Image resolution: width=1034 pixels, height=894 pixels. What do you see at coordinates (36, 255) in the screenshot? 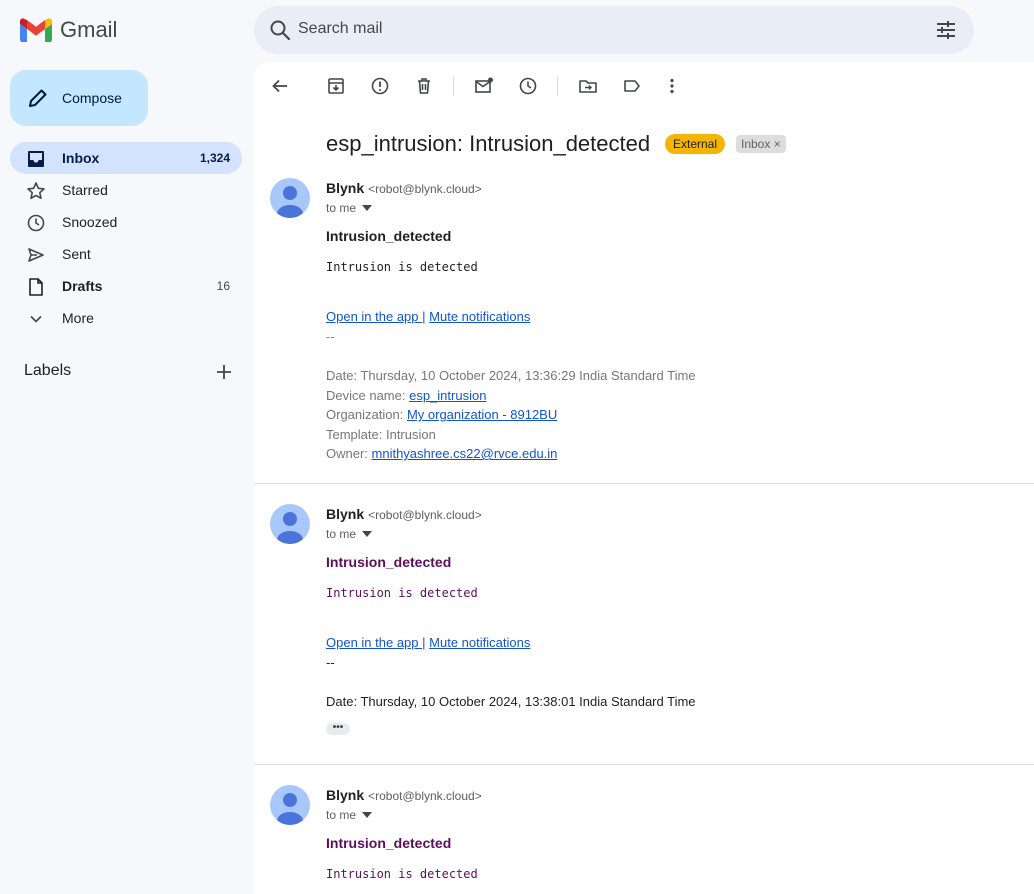
I see `send-icon` at bounding box center [36, 255].